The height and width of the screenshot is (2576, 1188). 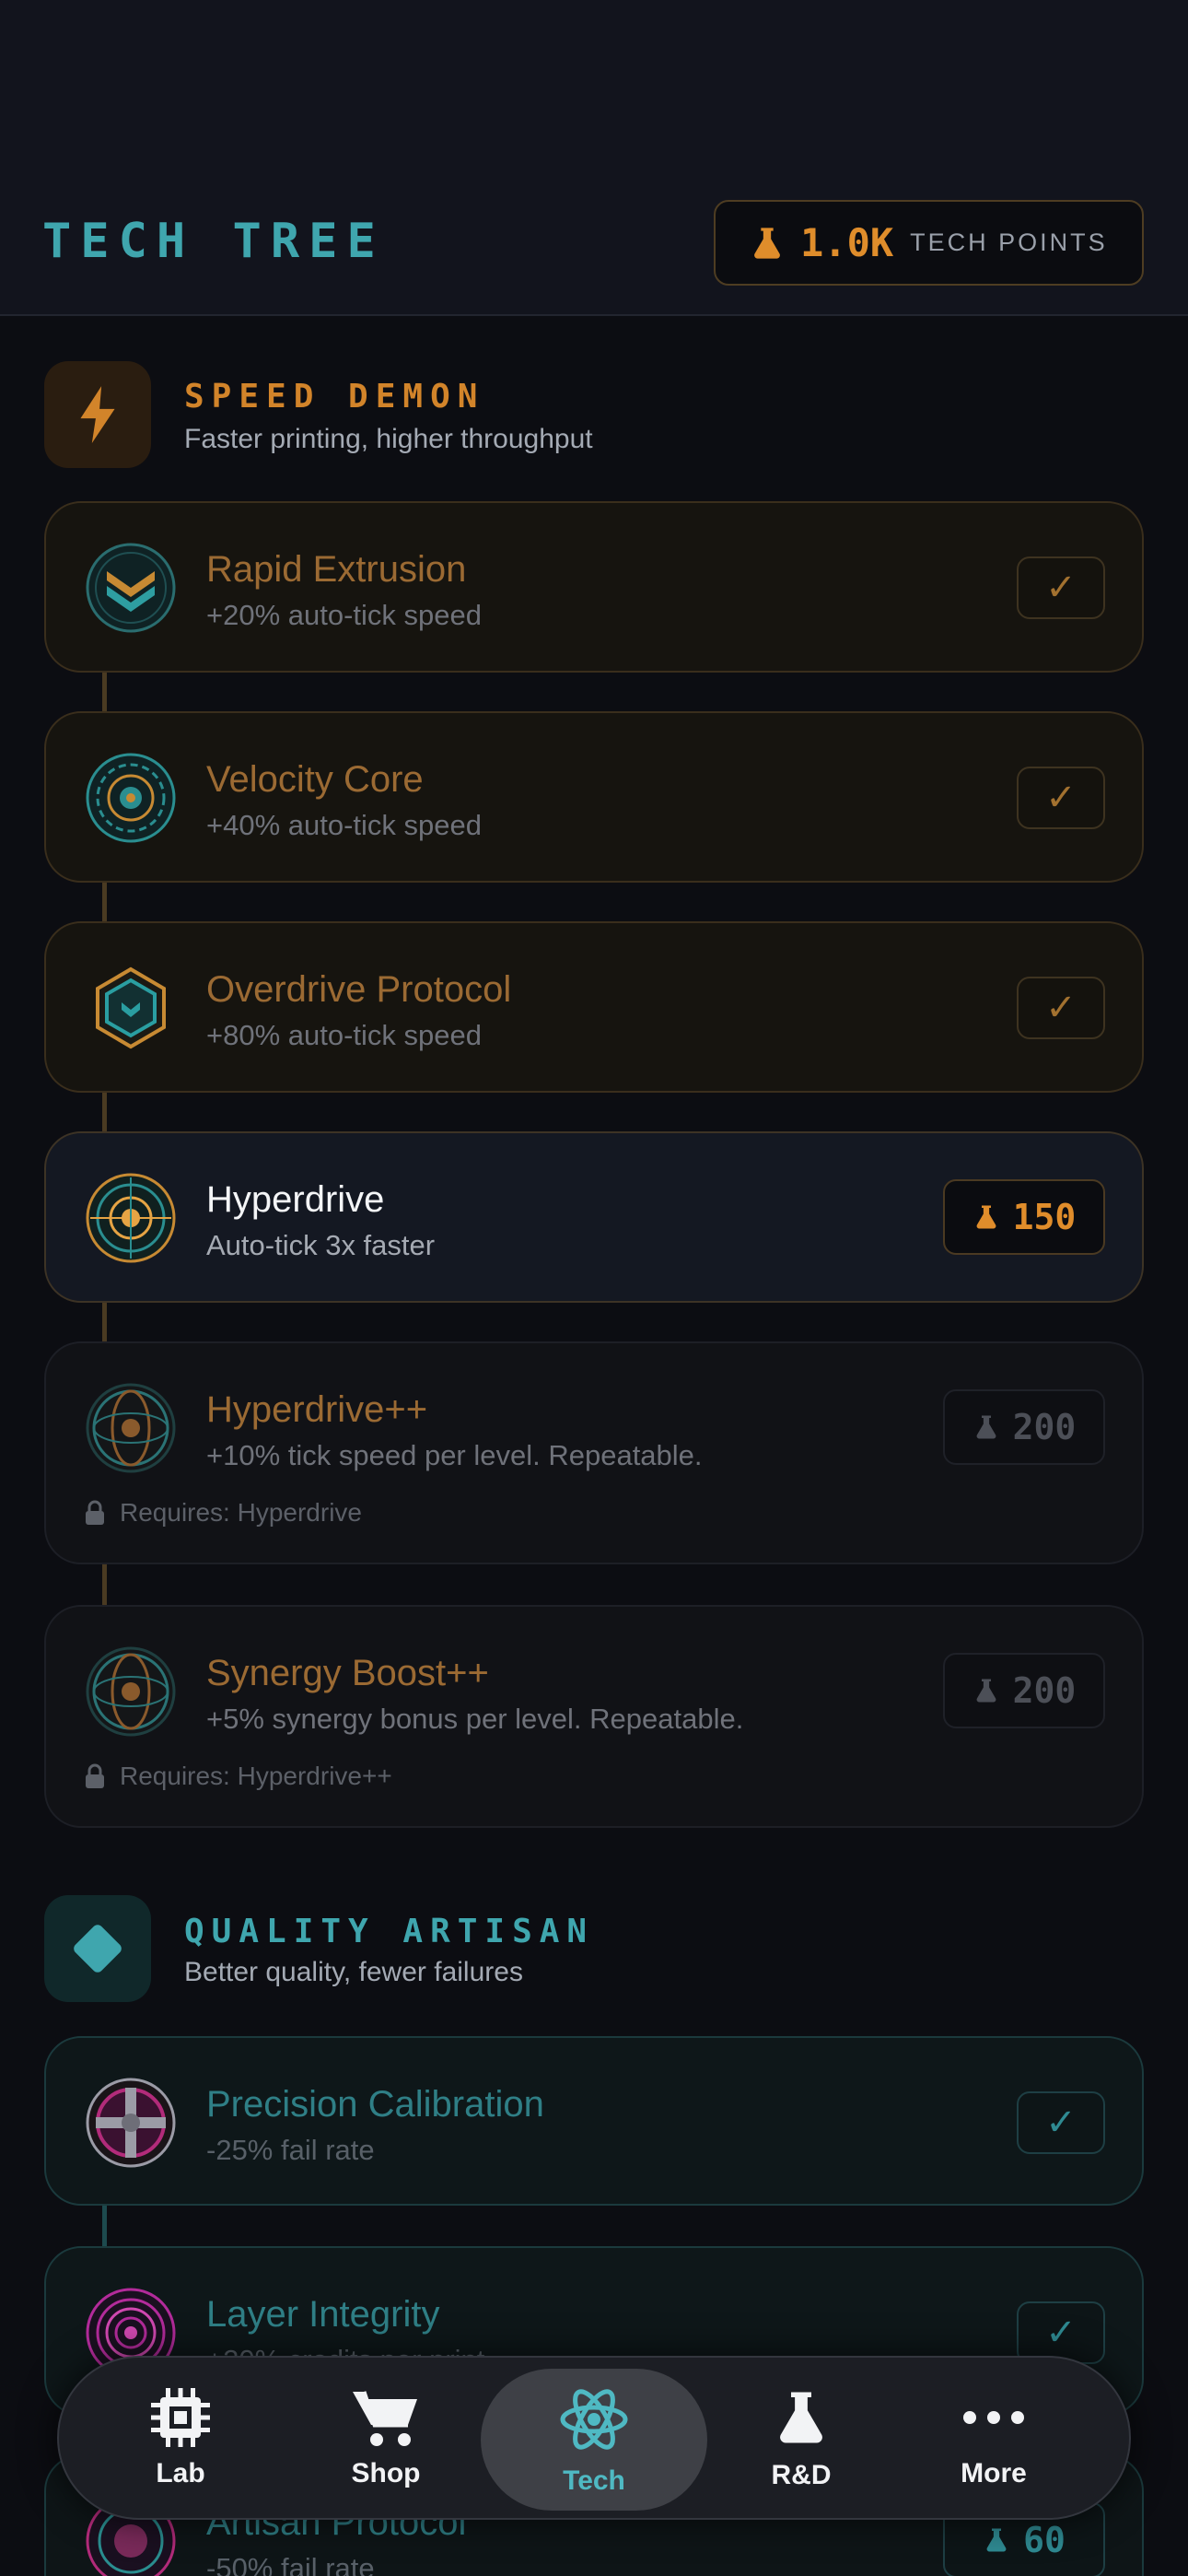 I want to click on upgrade-card-velocity-core: Velocity Core +40% auto-tick speed ✓, so click(x=594, y=797).